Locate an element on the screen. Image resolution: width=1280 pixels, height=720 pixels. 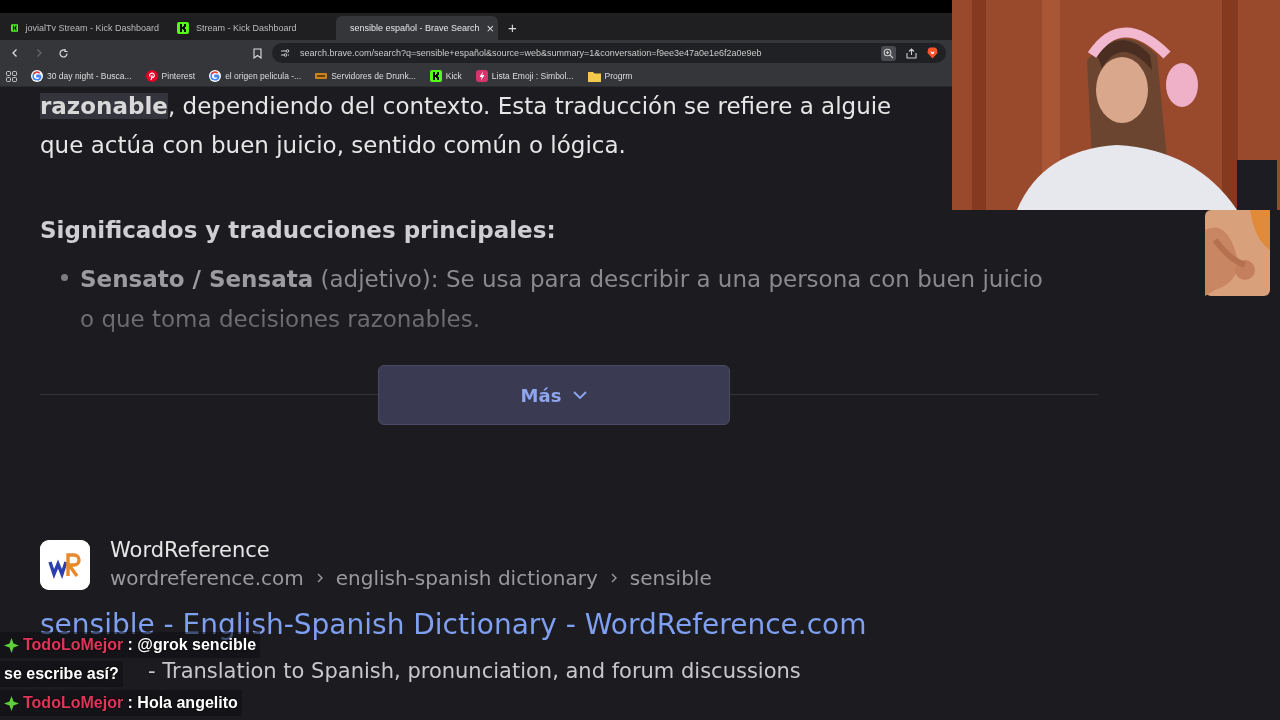
site-name: WordReference is located at coordinates (190, 550).